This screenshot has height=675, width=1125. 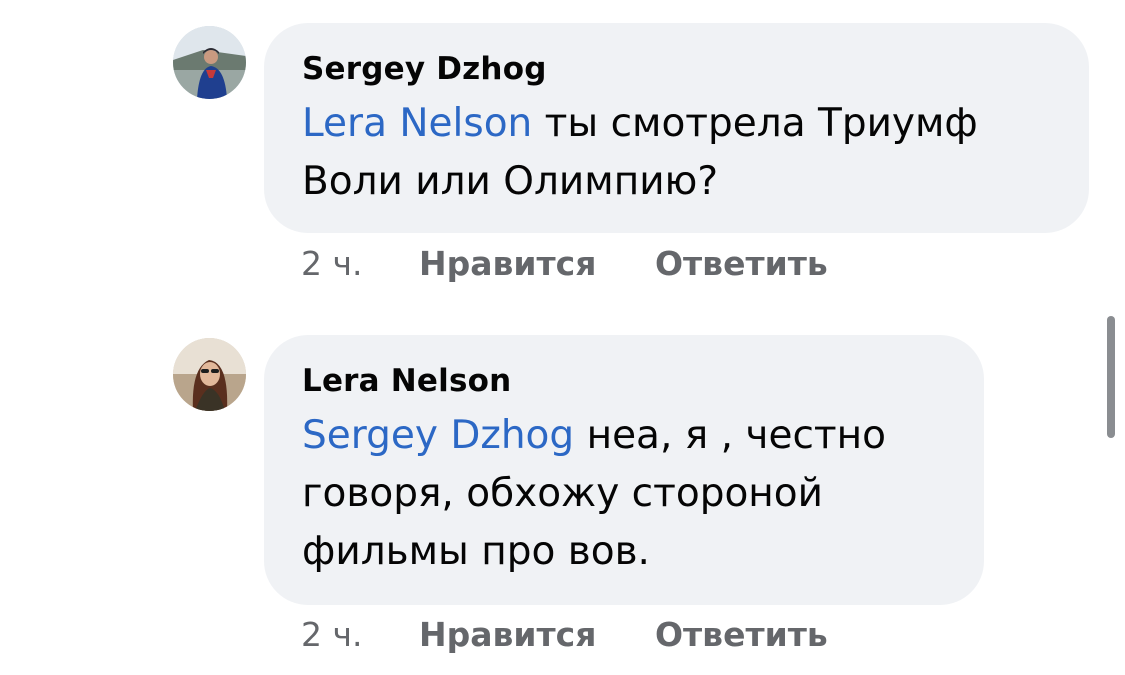 What do you see at coordinates (730, 435) in the screenshot?
I see `comment-text-line: неа, я , честно` at bounding box center [730, 435].